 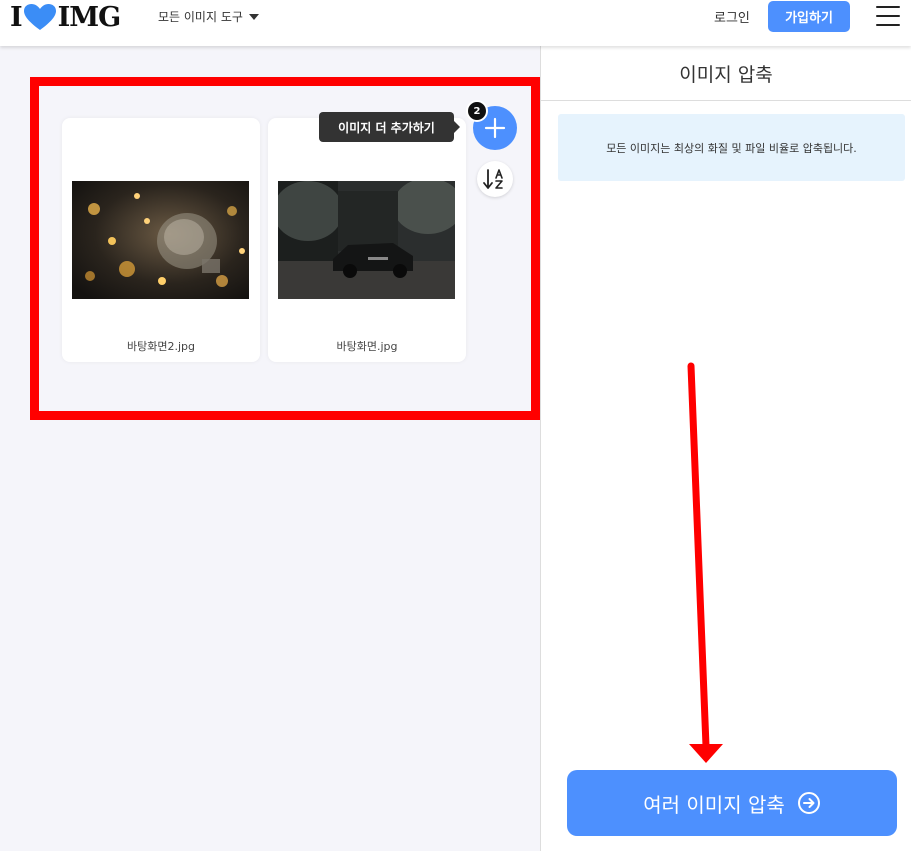 I want to click on hamburger-icon, so click(x=888, y=16).